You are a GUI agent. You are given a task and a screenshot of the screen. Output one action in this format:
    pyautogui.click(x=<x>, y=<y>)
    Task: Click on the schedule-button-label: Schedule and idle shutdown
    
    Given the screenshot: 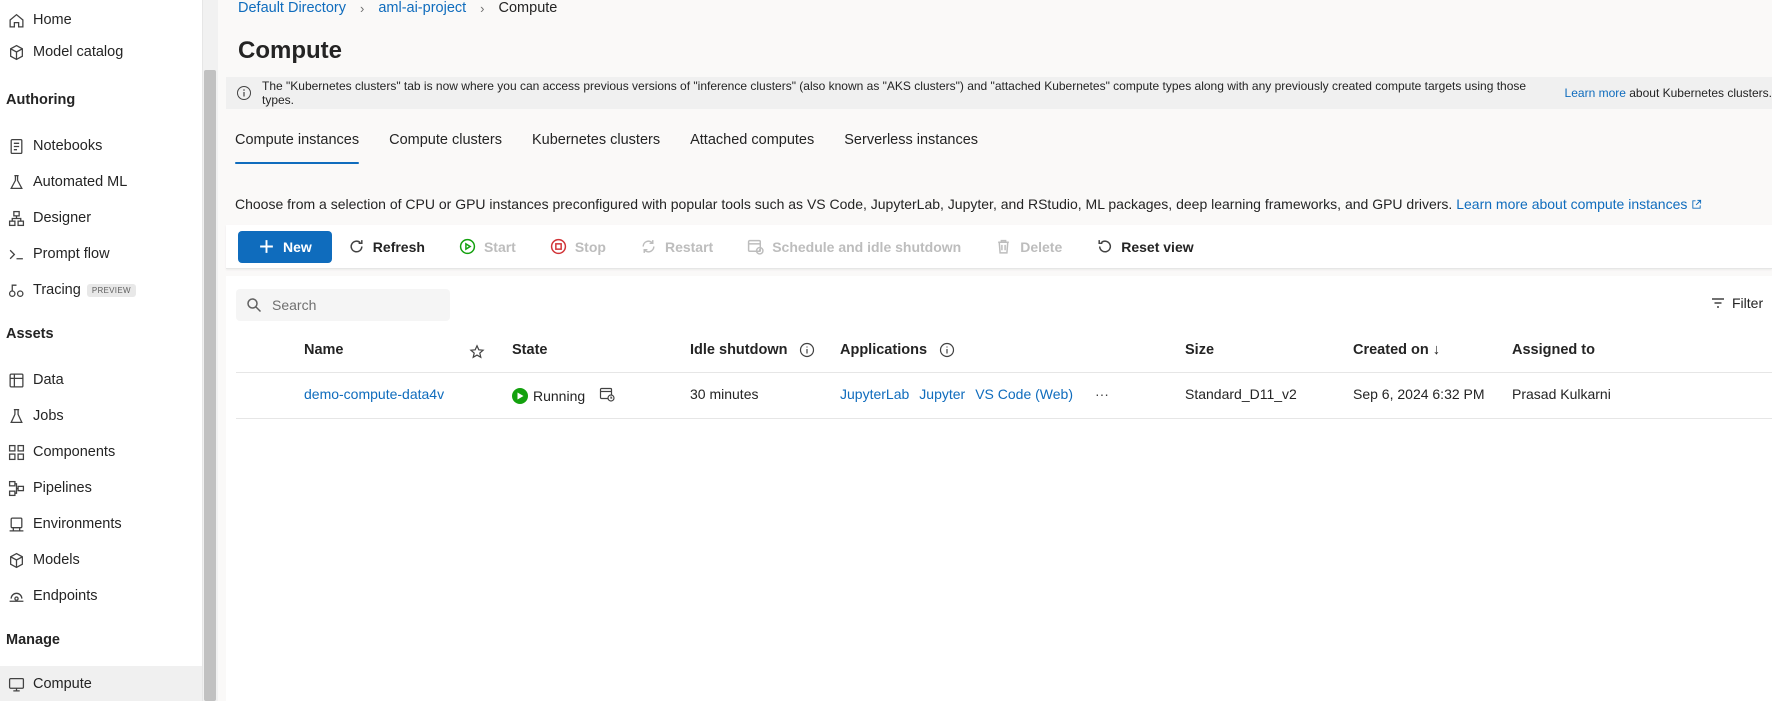 What is the action you would take?
    pyautogui.click(x=867, y=246)
    